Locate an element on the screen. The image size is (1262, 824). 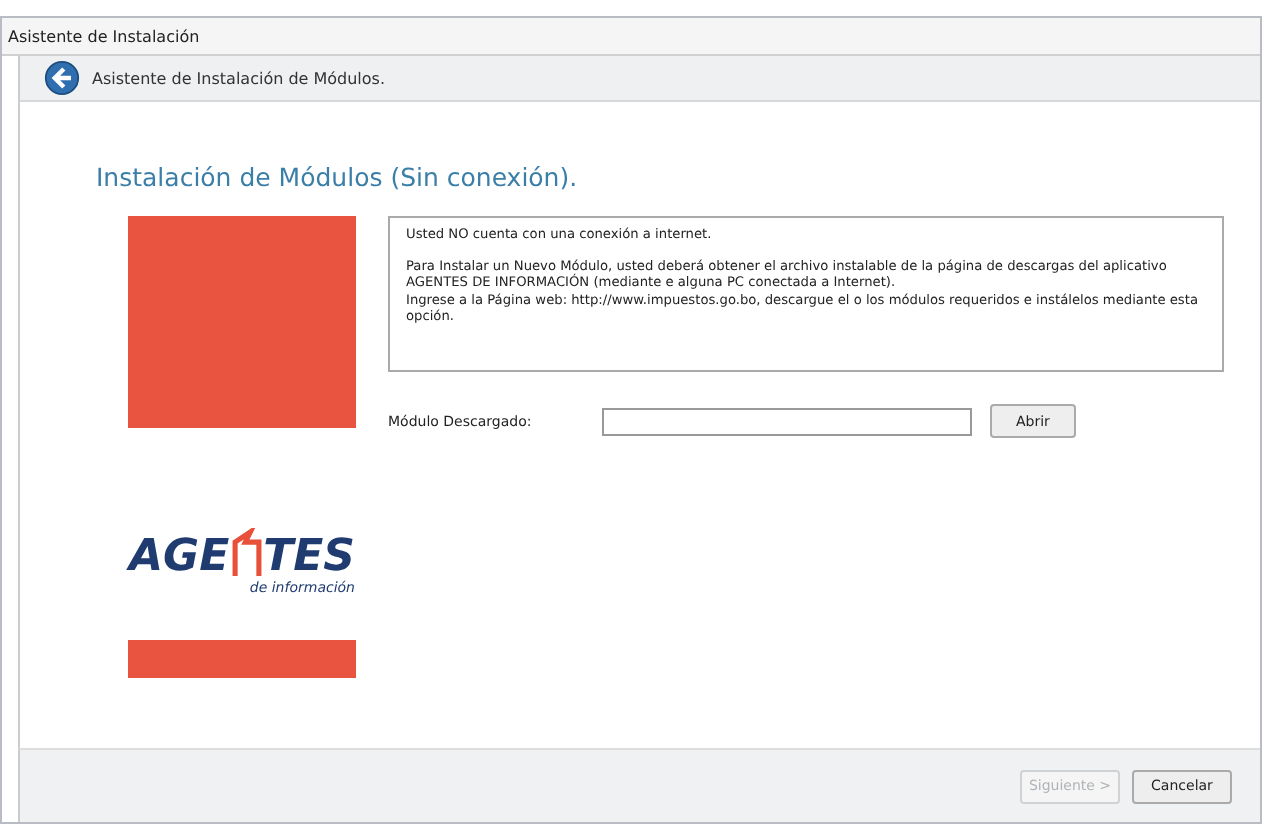
page-heading: Instalación de Módulos (Sin conexión). is located at coordinates (338, 177).